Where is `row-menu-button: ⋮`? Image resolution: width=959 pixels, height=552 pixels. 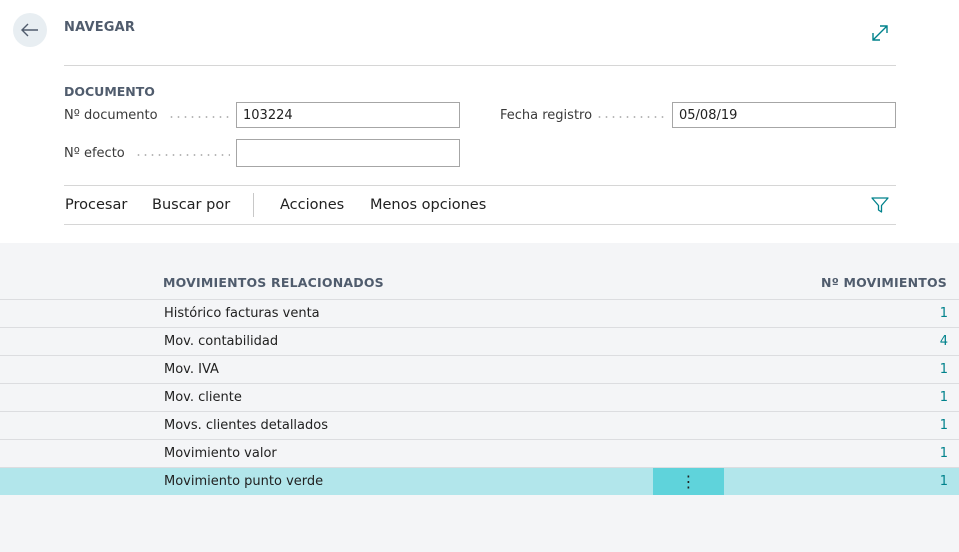 row-menu-button: ⋮ is located at coordinates (688, 481).